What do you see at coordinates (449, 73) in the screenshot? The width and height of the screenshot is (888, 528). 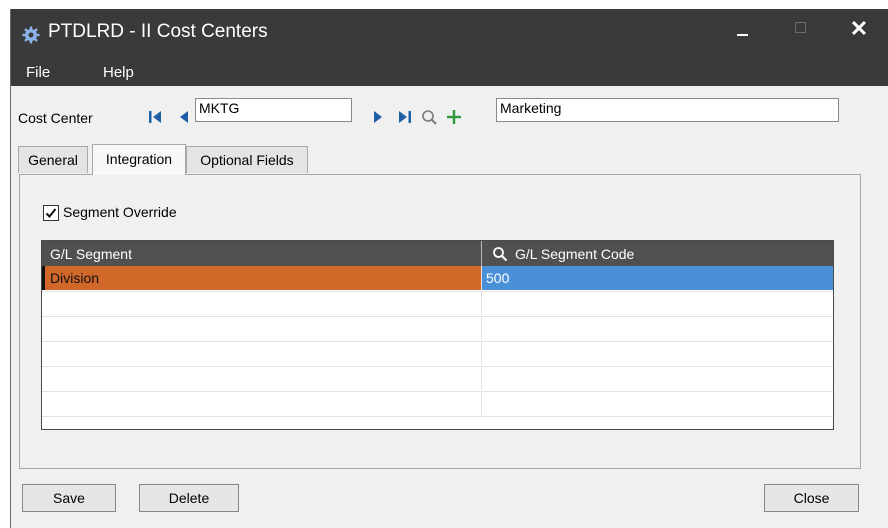 I see `menu-bar: File Help` at bounding box center [449, 73].